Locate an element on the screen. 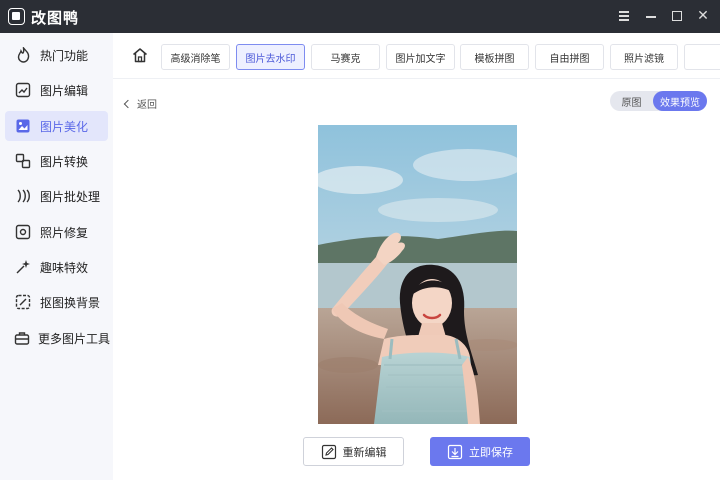 Image resolution: width=720 pixels, height=480 pixels. tab-overflow is located at coordinates (702, 57).